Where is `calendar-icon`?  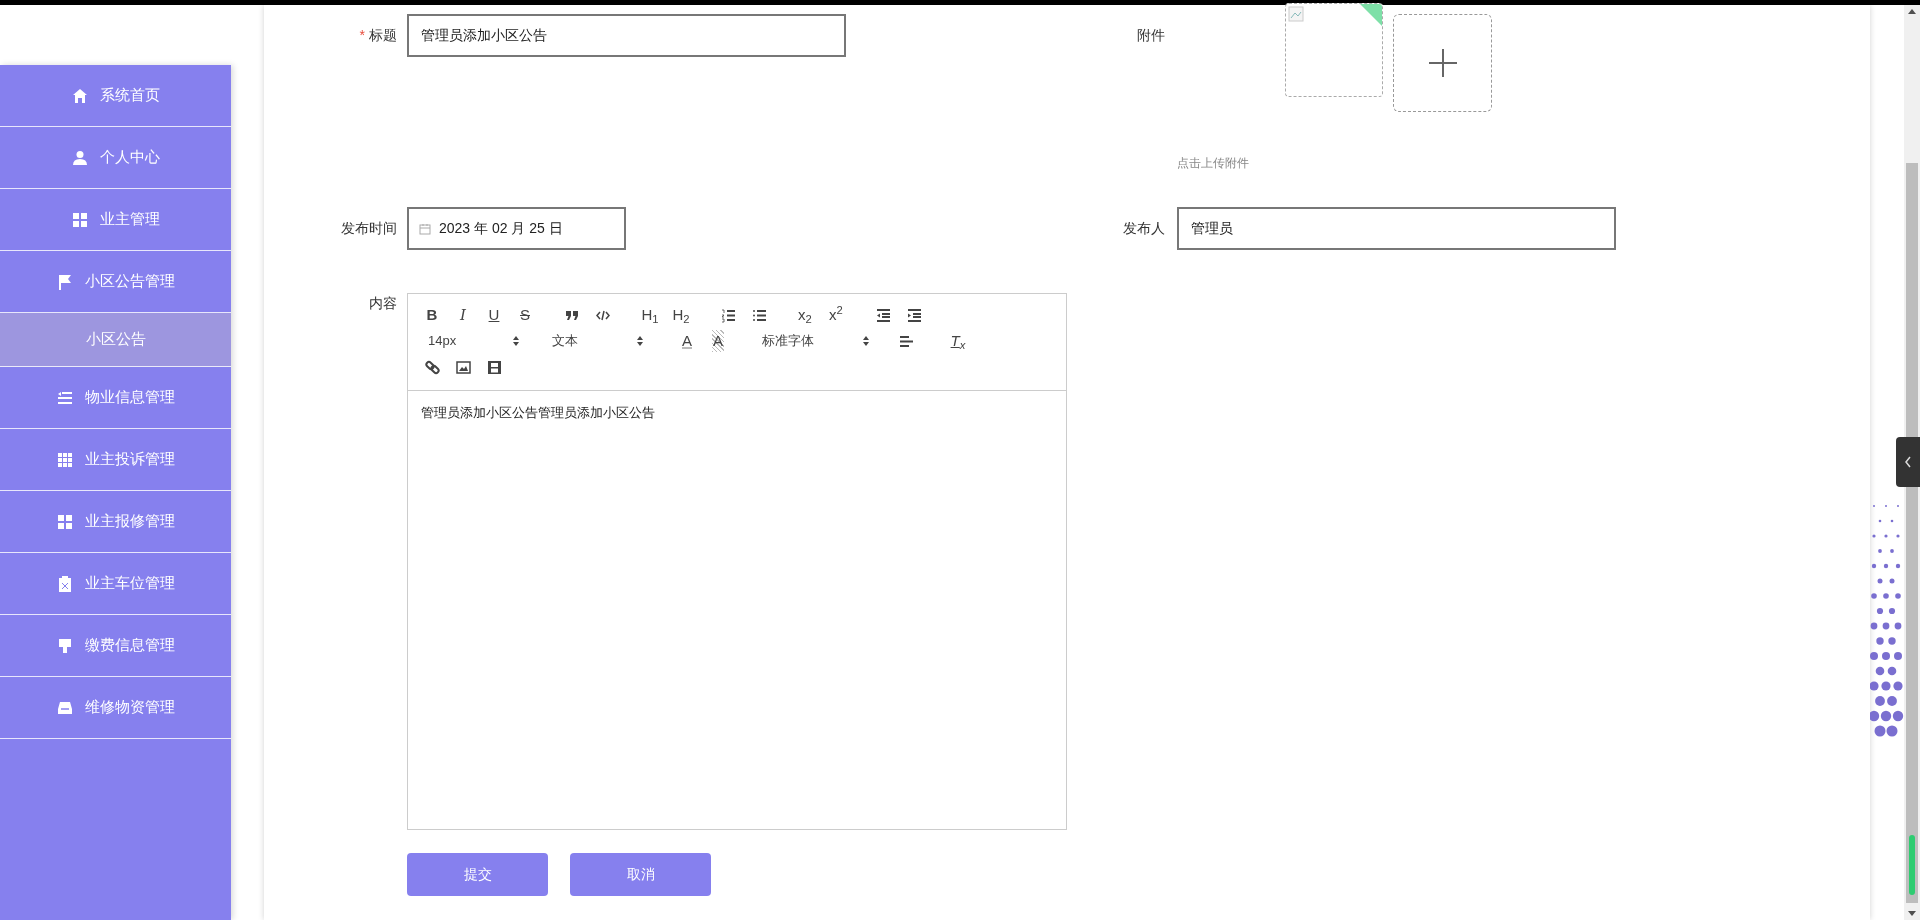 calendar-icon is located at coordinates (425, 228).